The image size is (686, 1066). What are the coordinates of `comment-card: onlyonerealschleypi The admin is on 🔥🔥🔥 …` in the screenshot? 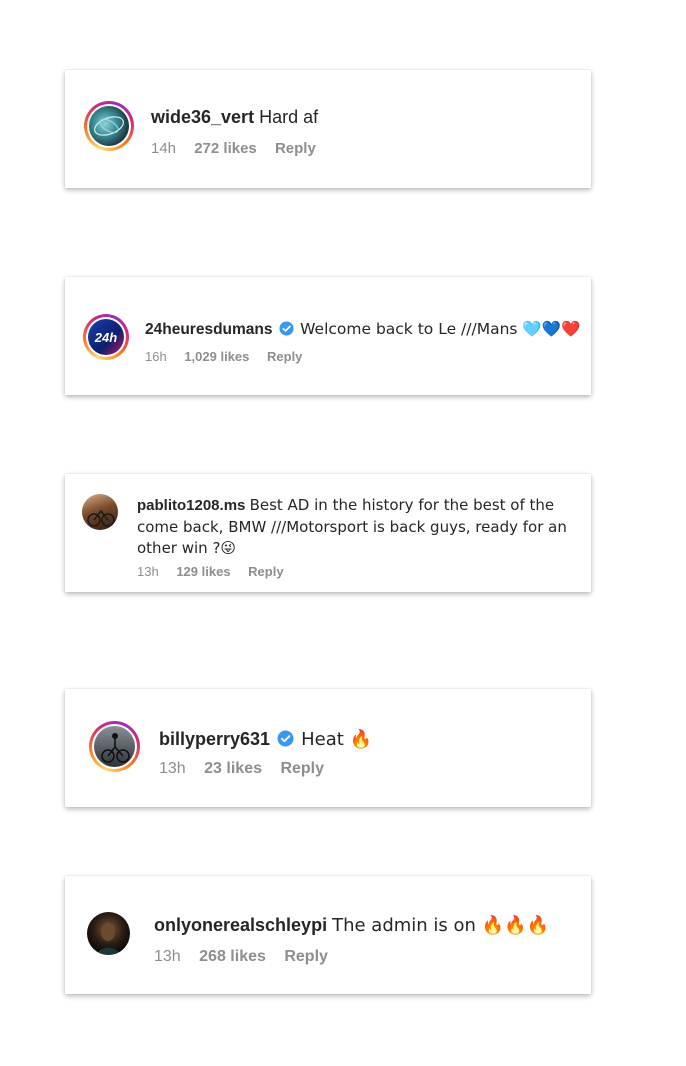 It's located at (328, 935).